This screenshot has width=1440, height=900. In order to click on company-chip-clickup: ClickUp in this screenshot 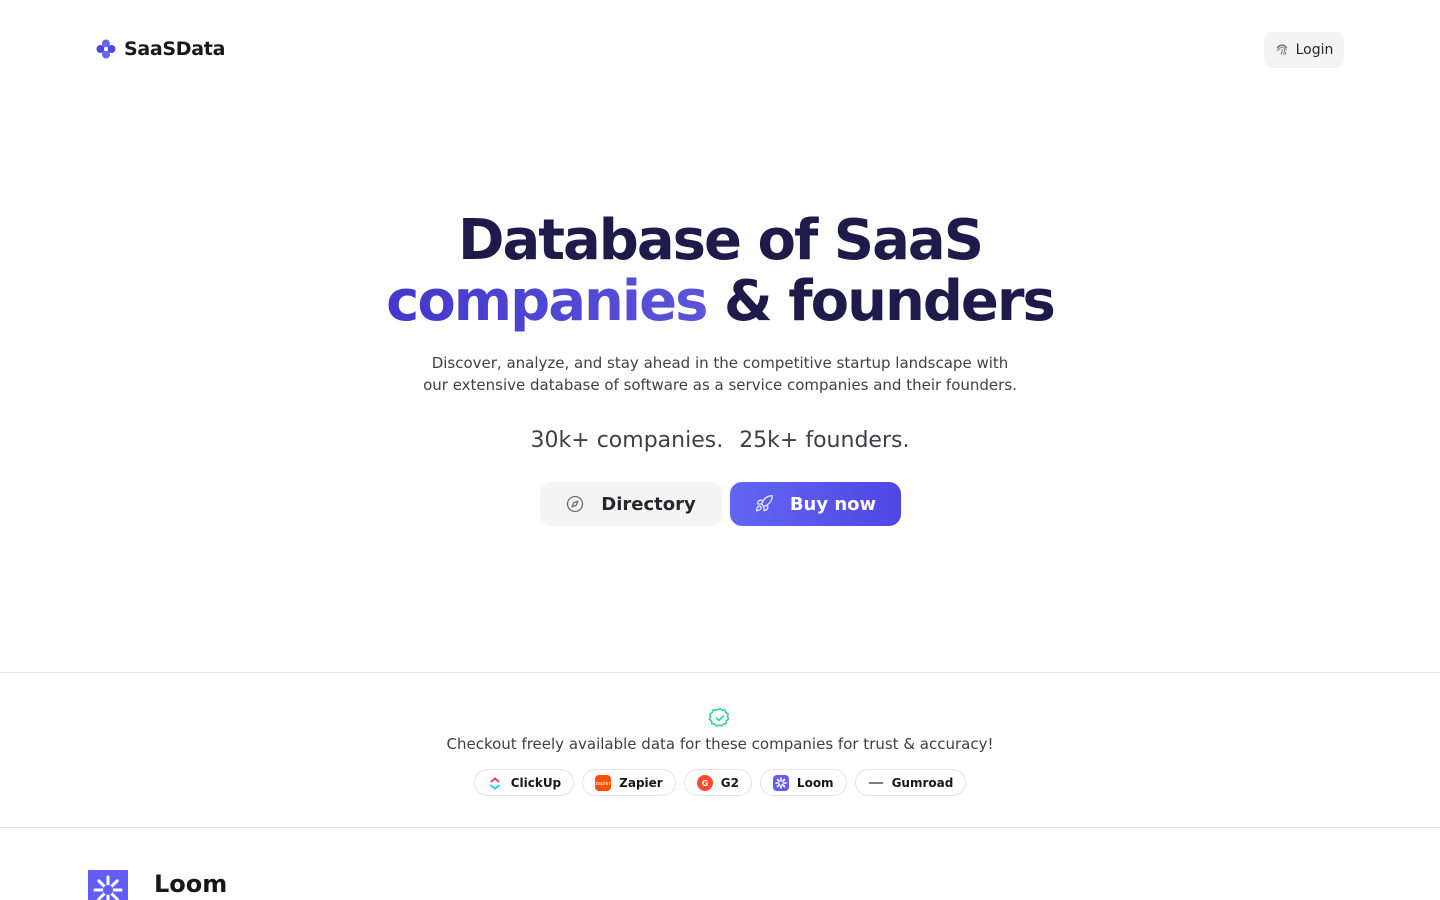, I will do `click(524, 782)`.